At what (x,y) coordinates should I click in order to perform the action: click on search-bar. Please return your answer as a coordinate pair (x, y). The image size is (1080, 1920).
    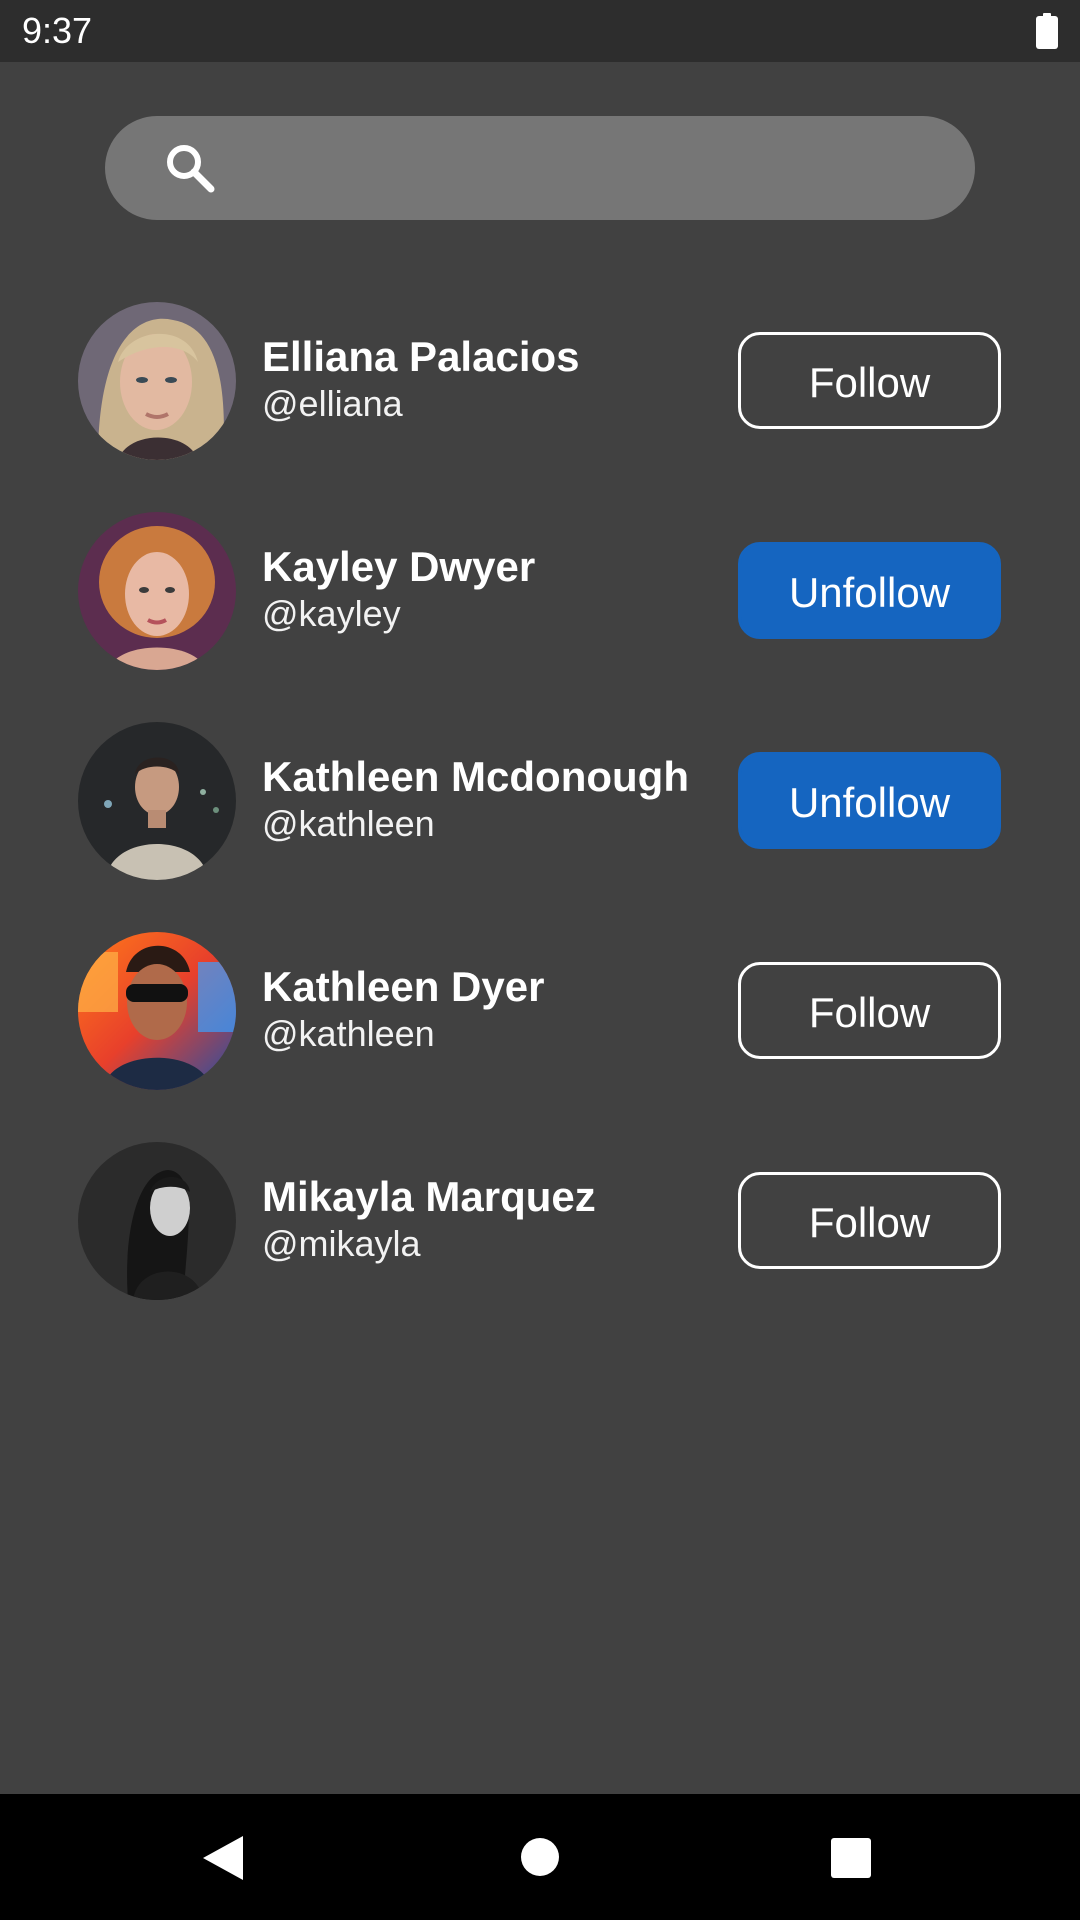
    Looking at the image, I should click on (540, 169).